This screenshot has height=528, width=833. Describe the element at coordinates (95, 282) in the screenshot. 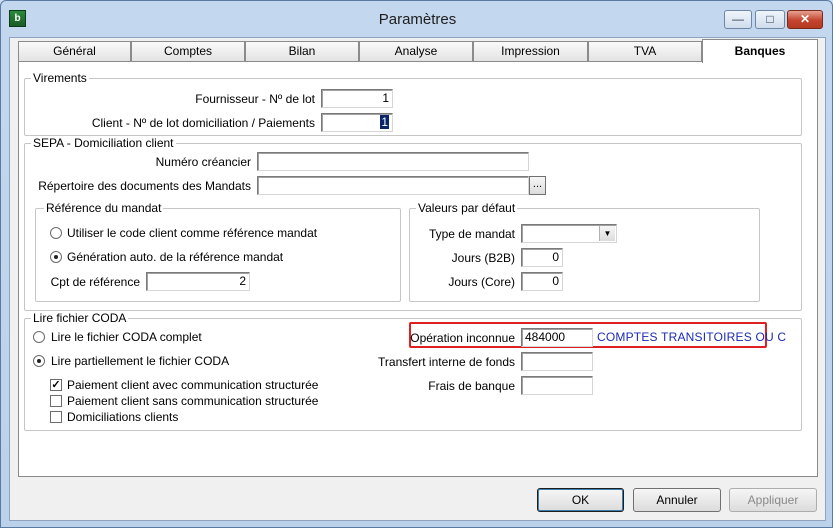

I see `cpt-reference-label: Cpt de référence` at that location.